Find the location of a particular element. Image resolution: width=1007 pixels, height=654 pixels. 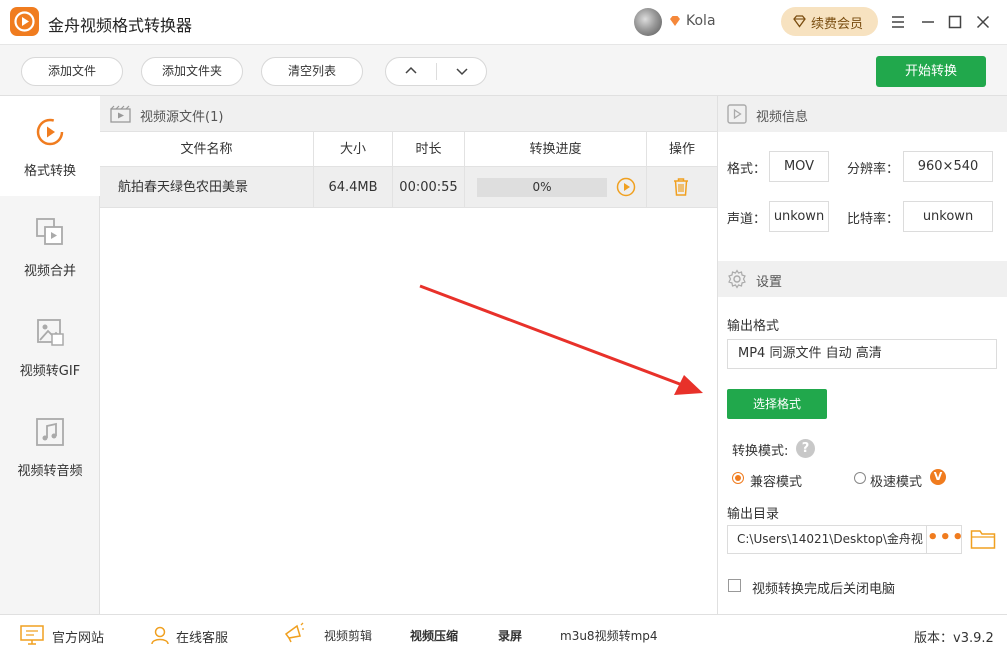

bitrate-label: 比特率： is located at coordinates (873, 219).